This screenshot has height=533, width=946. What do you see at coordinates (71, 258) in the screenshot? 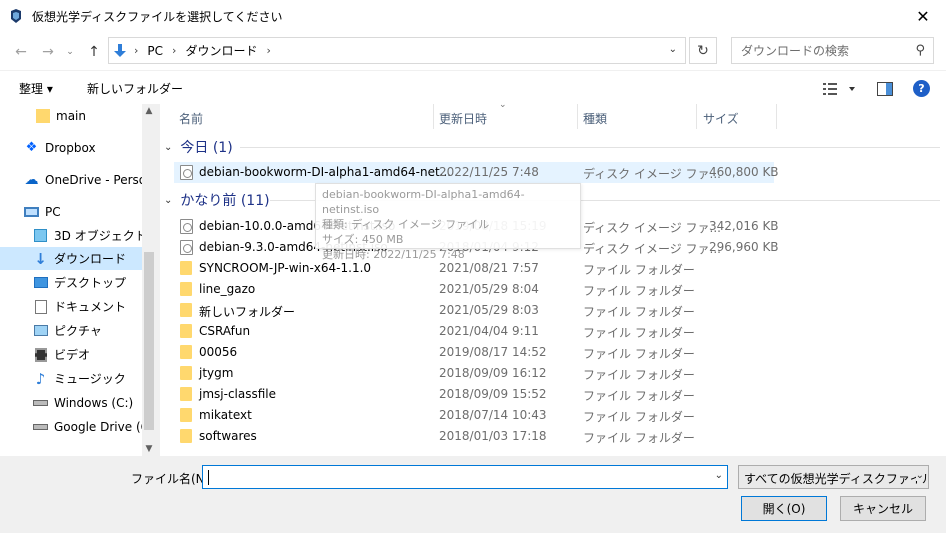
I see `sidebar-item-downloads: ↓ ダウンロード` at bounding box center [71, 258].